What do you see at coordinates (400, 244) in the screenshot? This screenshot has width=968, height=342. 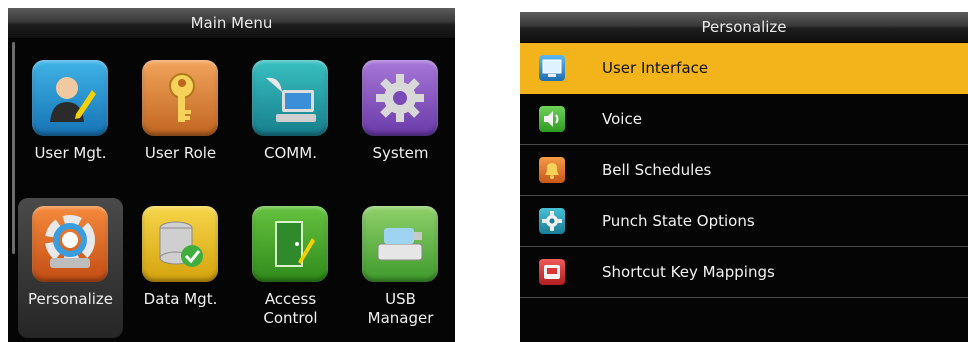 I see `usb-drive-icon` at bounding box center [400, 244].